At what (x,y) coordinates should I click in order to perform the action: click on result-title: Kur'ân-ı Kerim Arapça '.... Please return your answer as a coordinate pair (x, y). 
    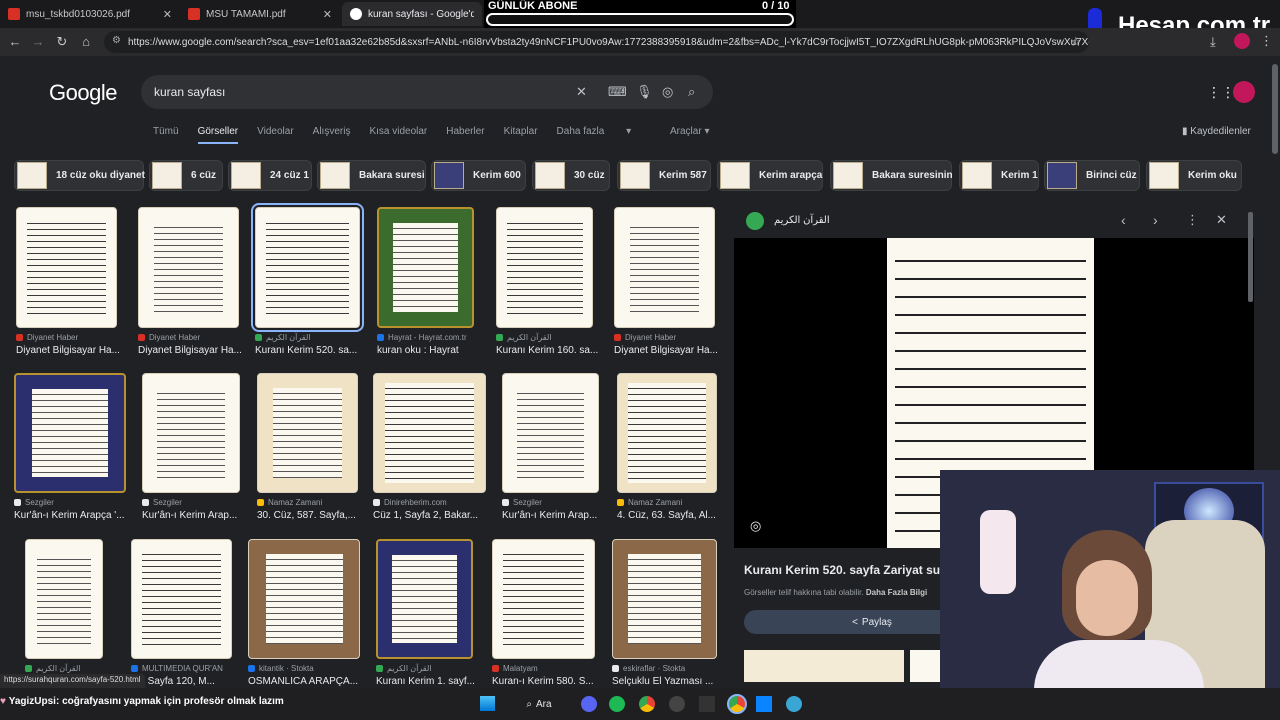
    Looking at the image, I should click on (70, 515).